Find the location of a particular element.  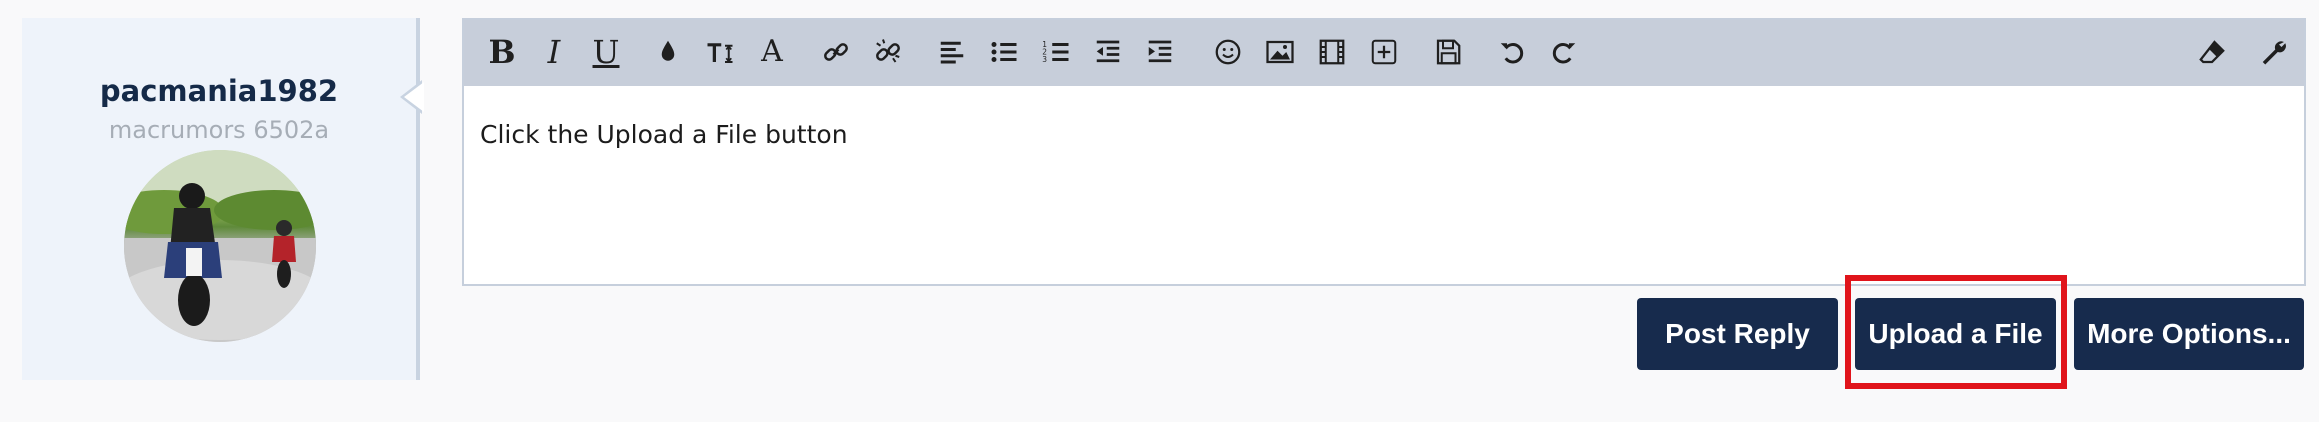

bold-icon: B is located at coordinates (502, 52).